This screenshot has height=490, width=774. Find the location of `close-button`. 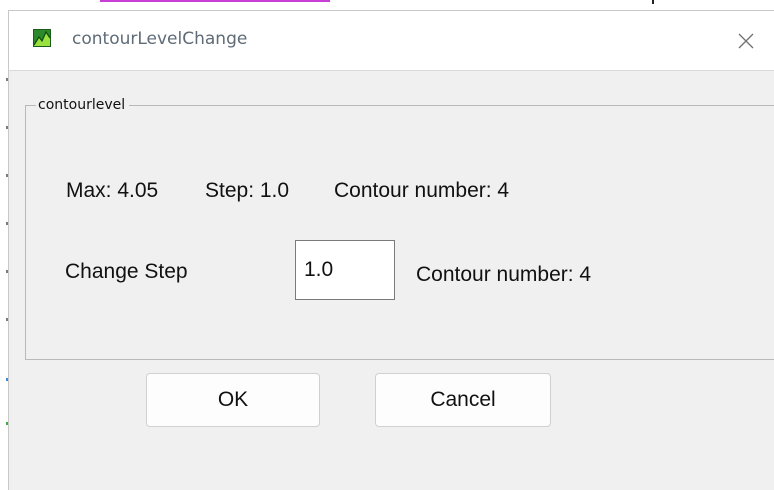

close-button is located at coordinates (746, 40).